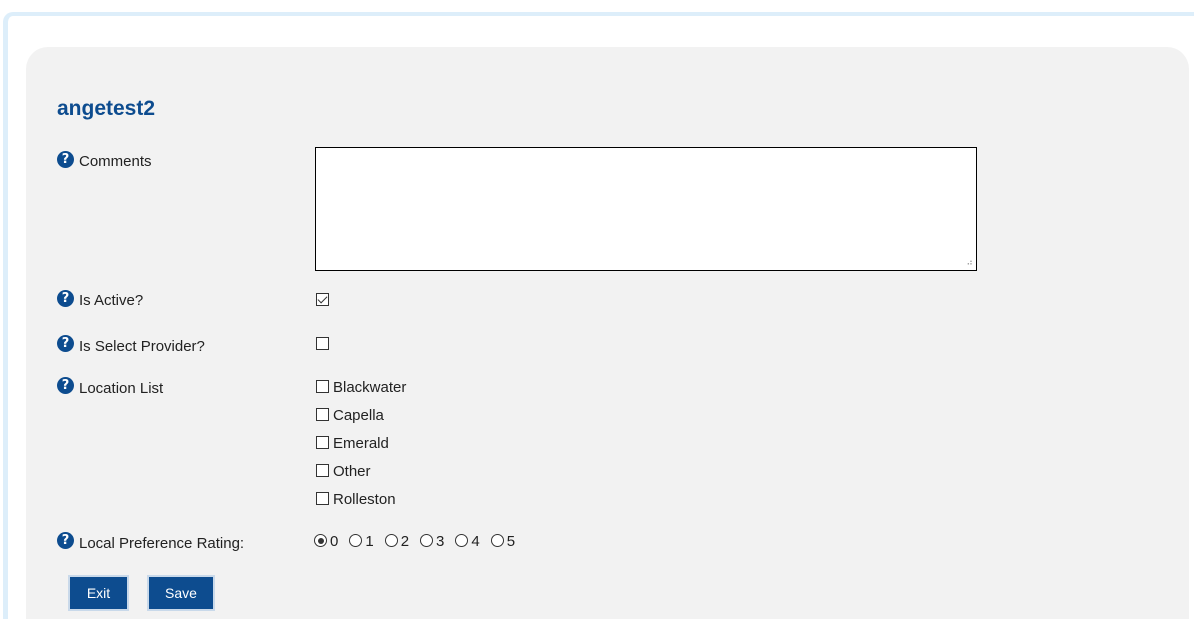 Image resolution: width=1194 pixels, height=619 pixels. Describe the element at coordinates (142, 346) in the screenshot. I see `is-select-provider-label: Is Select Provider?` at that location.